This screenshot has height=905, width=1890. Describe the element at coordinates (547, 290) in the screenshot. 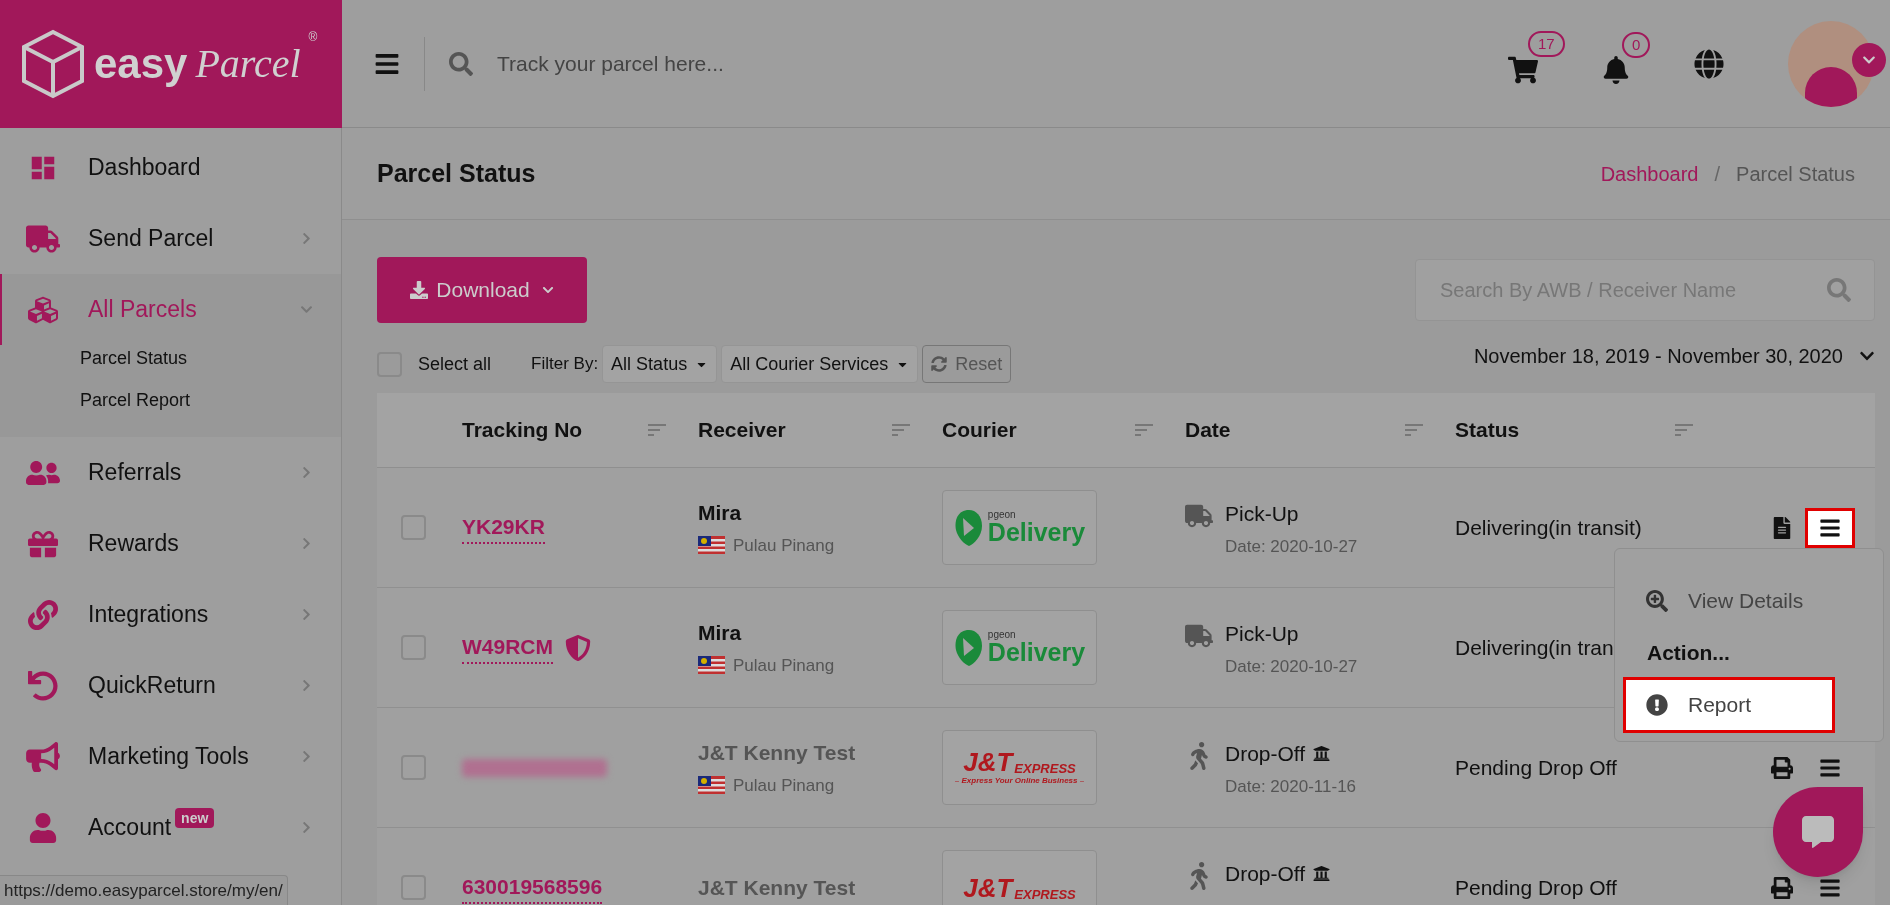

I see `caret-icon` at that location.